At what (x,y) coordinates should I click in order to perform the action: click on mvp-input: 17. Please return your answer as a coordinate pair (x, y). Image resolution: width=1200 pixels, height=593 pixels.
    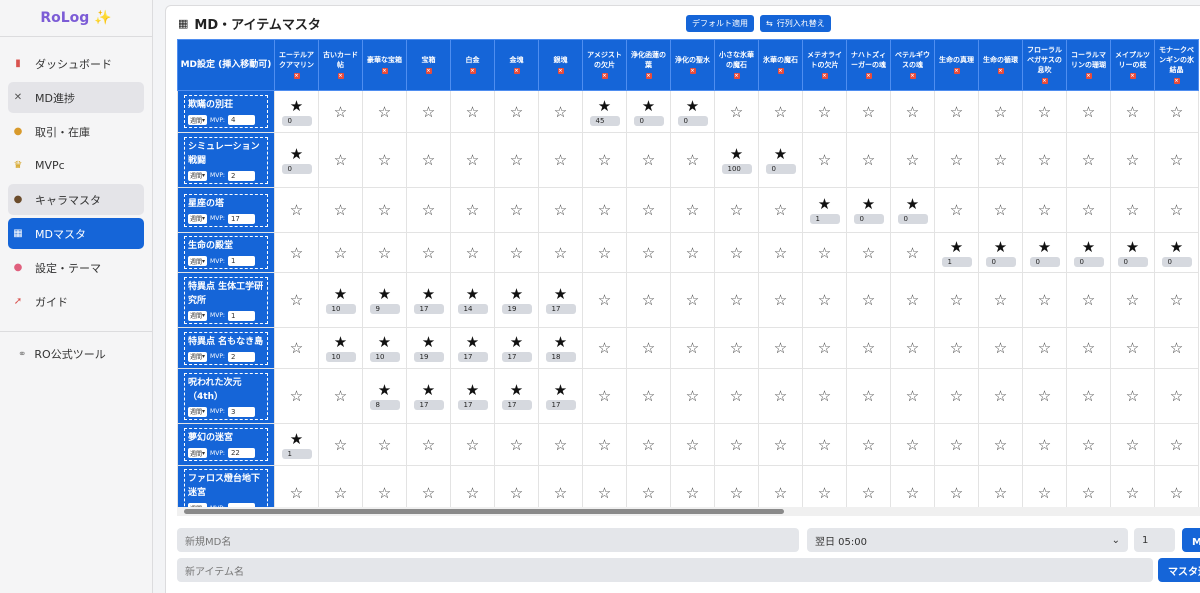
    Looking at the image, I should click on (241, 218).